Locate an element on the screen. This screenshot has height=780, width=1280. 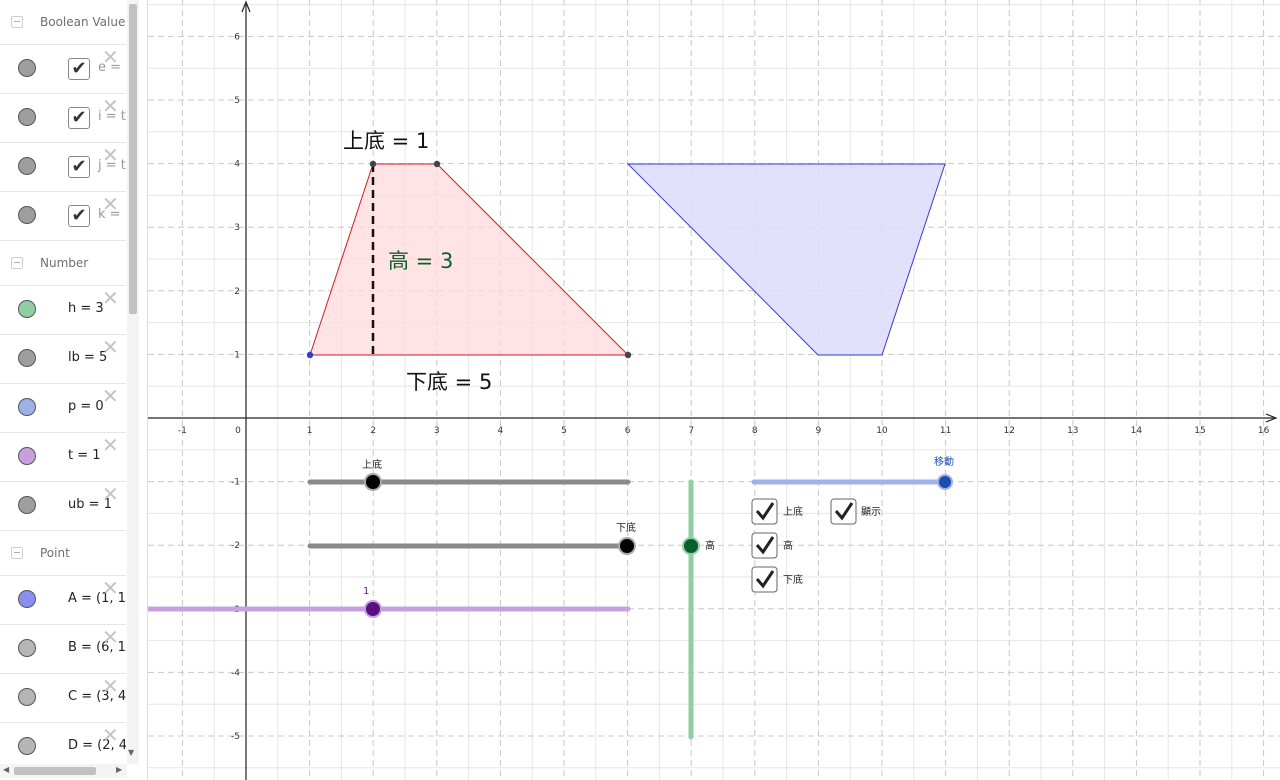
x-tick-label: 12 is located at coordinates (1008, 431).